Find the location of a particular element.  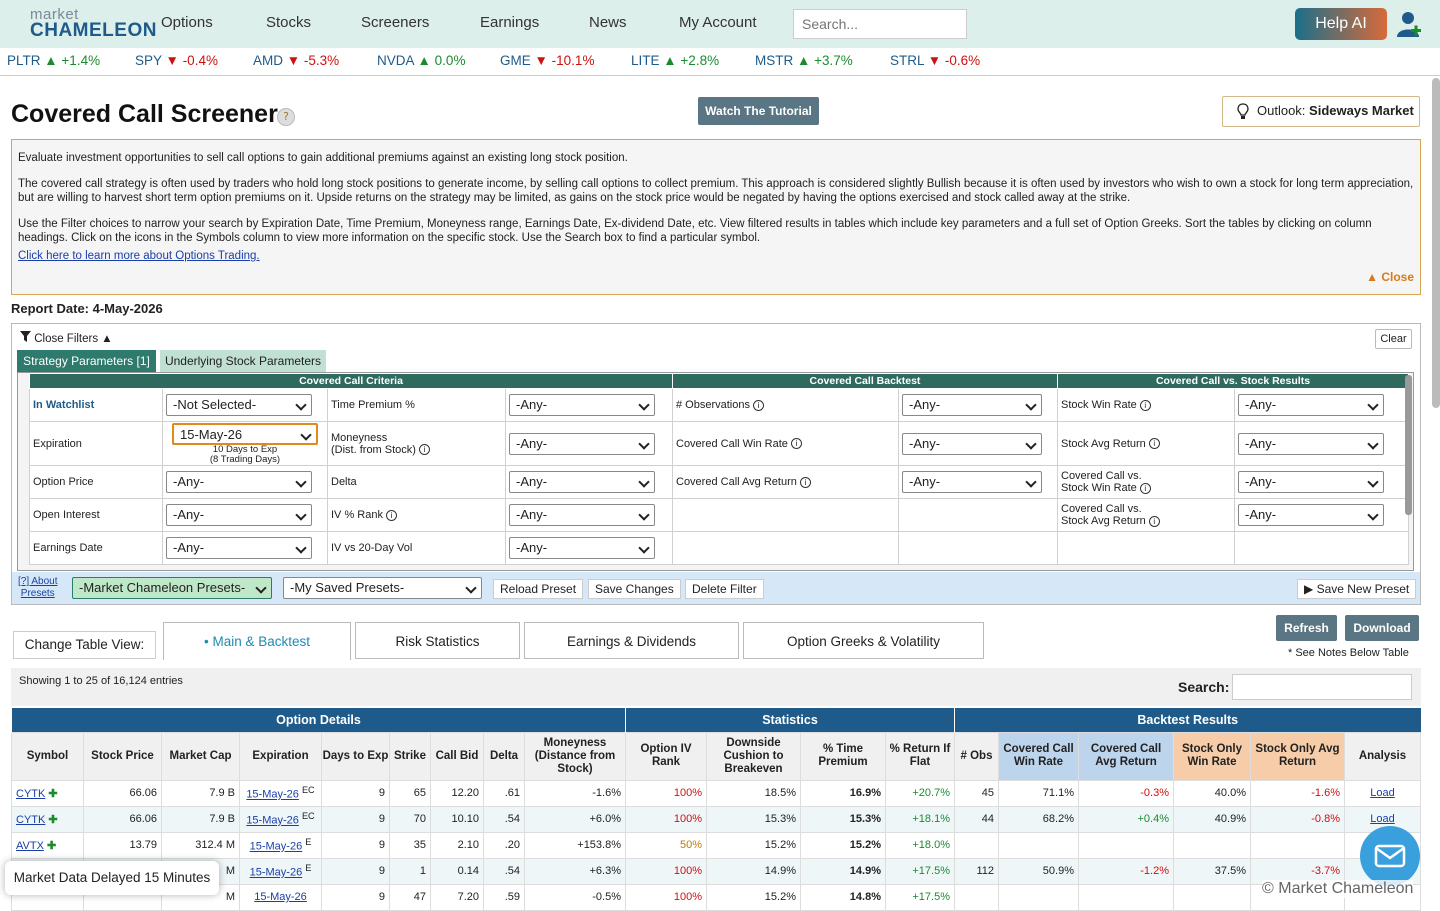

col-cc-win-rate: Covered Call Win Rate is located at coordinates (1038, 756).